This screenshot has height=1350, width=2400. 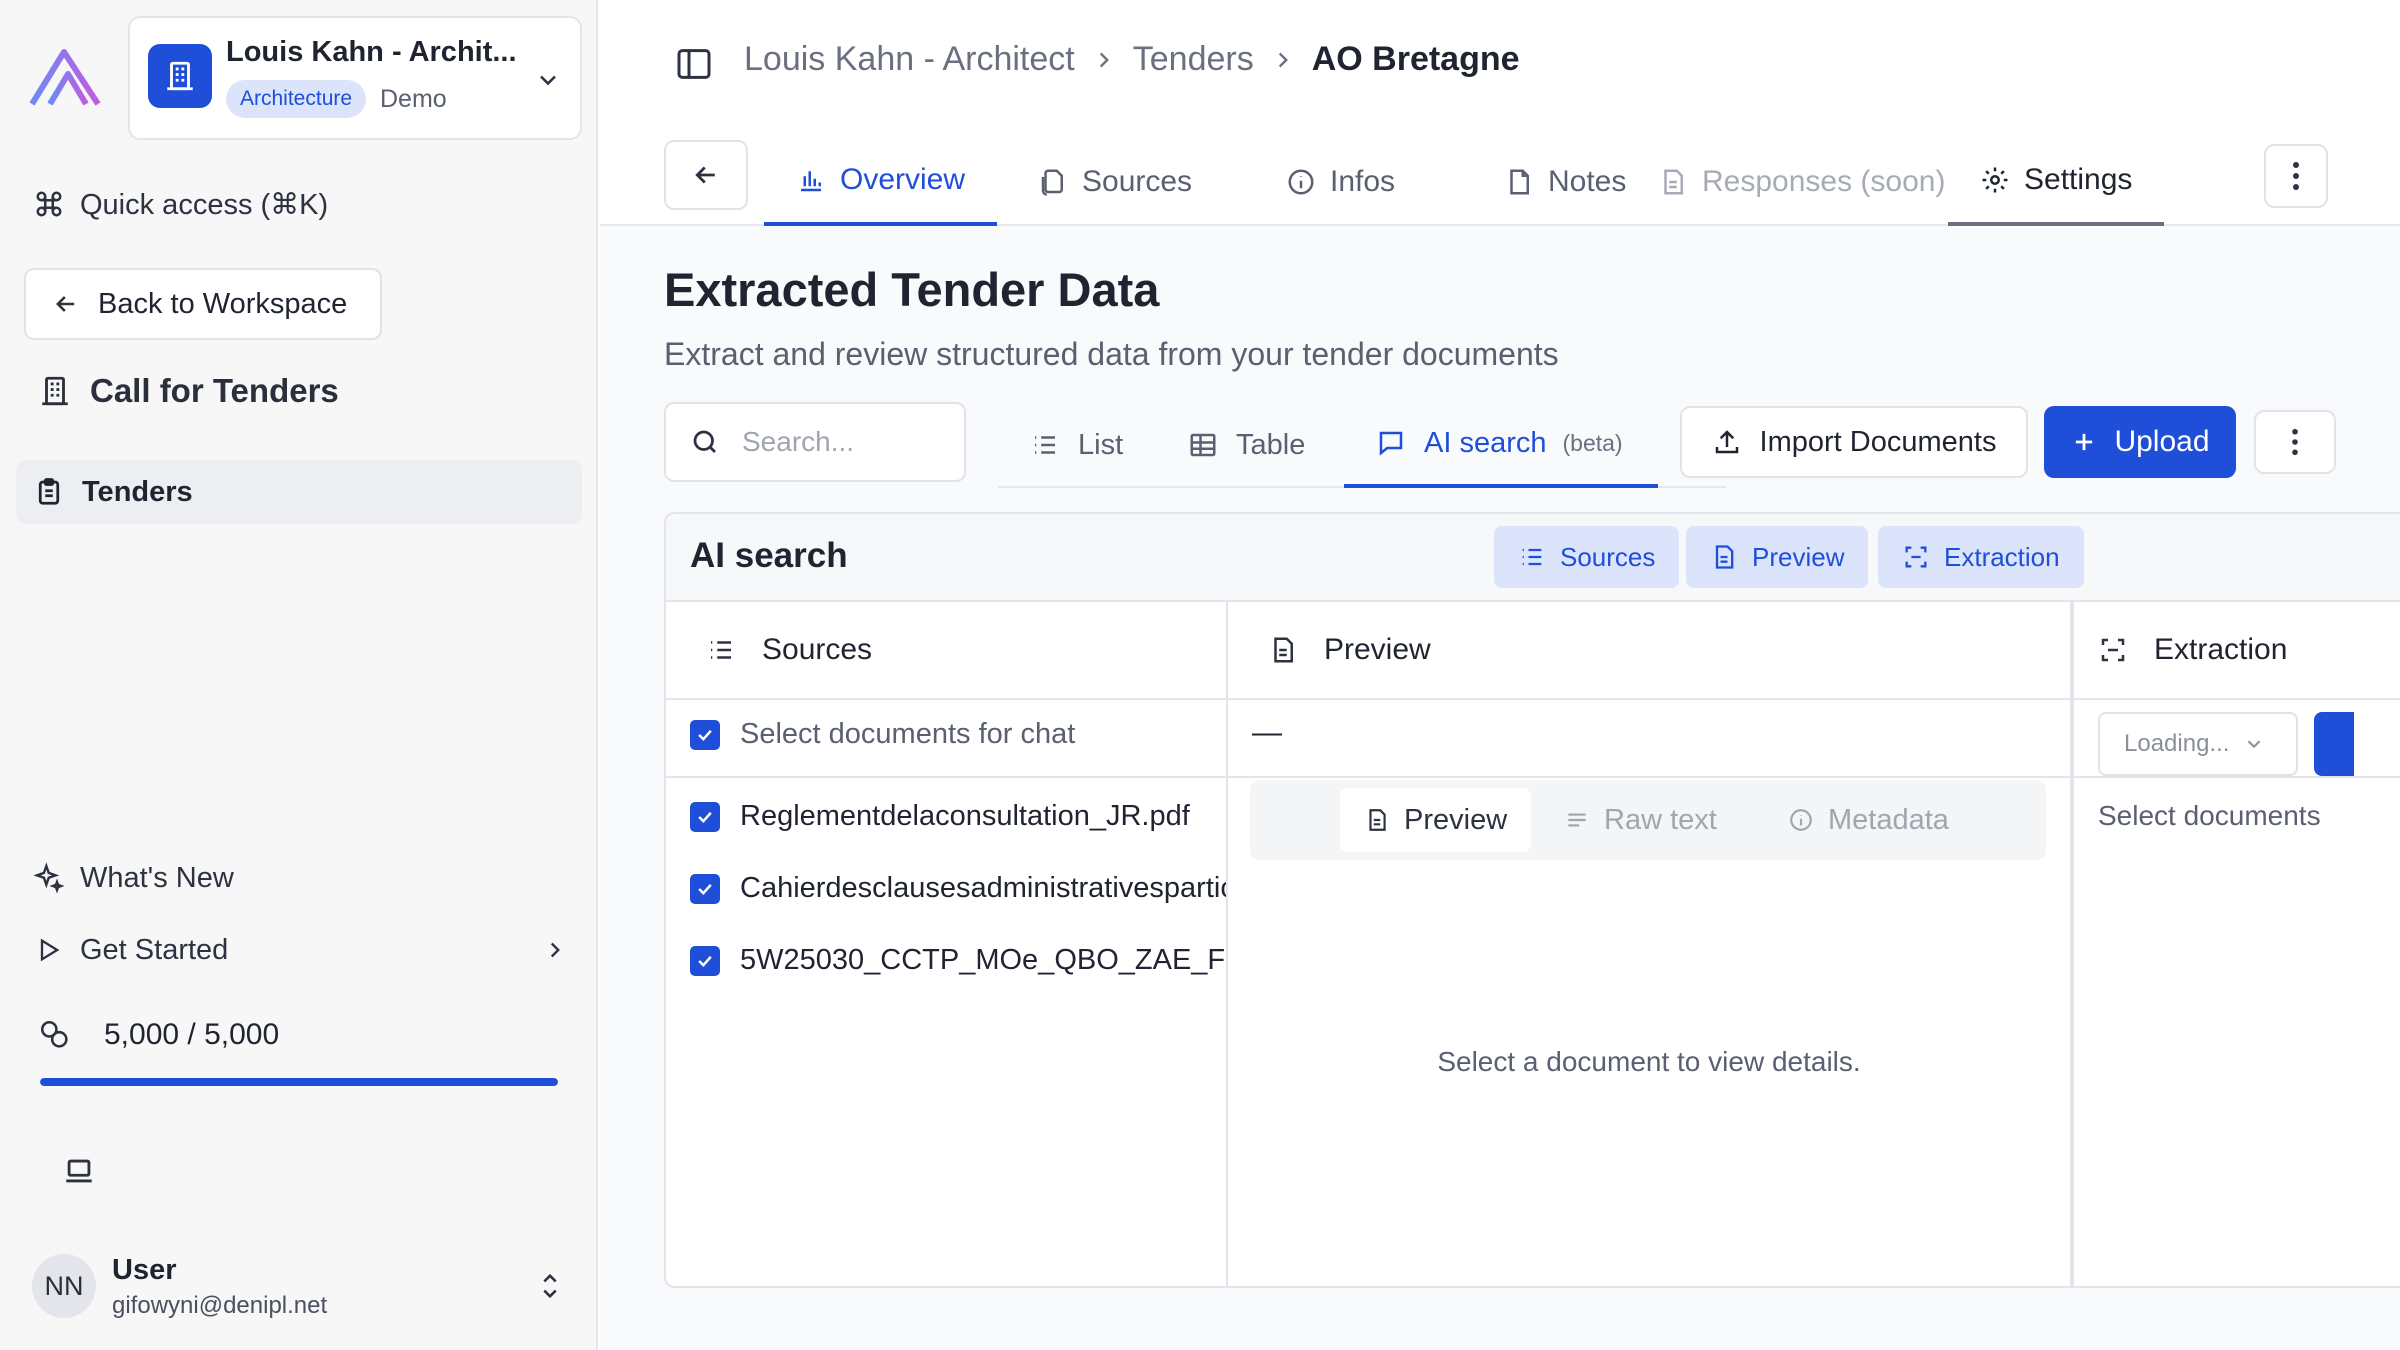 I want to click on arrow-left-icon, so click(x=66, y=304).